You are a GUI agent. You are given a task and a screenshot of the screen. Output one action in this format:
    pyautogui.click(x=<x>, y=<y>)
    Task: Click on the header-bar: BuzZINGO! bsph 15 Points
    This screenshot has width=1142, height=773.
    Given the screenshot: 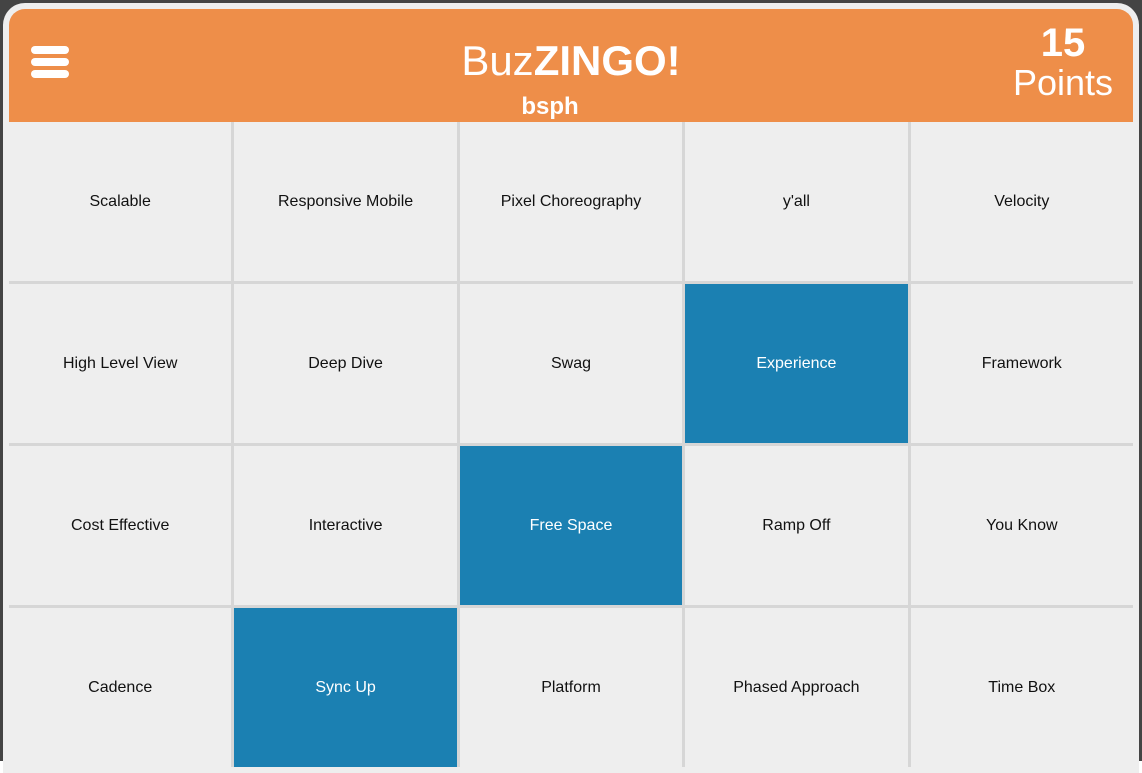 What is the action you would take?
    pyautogui.click(x=571, y=65)
    